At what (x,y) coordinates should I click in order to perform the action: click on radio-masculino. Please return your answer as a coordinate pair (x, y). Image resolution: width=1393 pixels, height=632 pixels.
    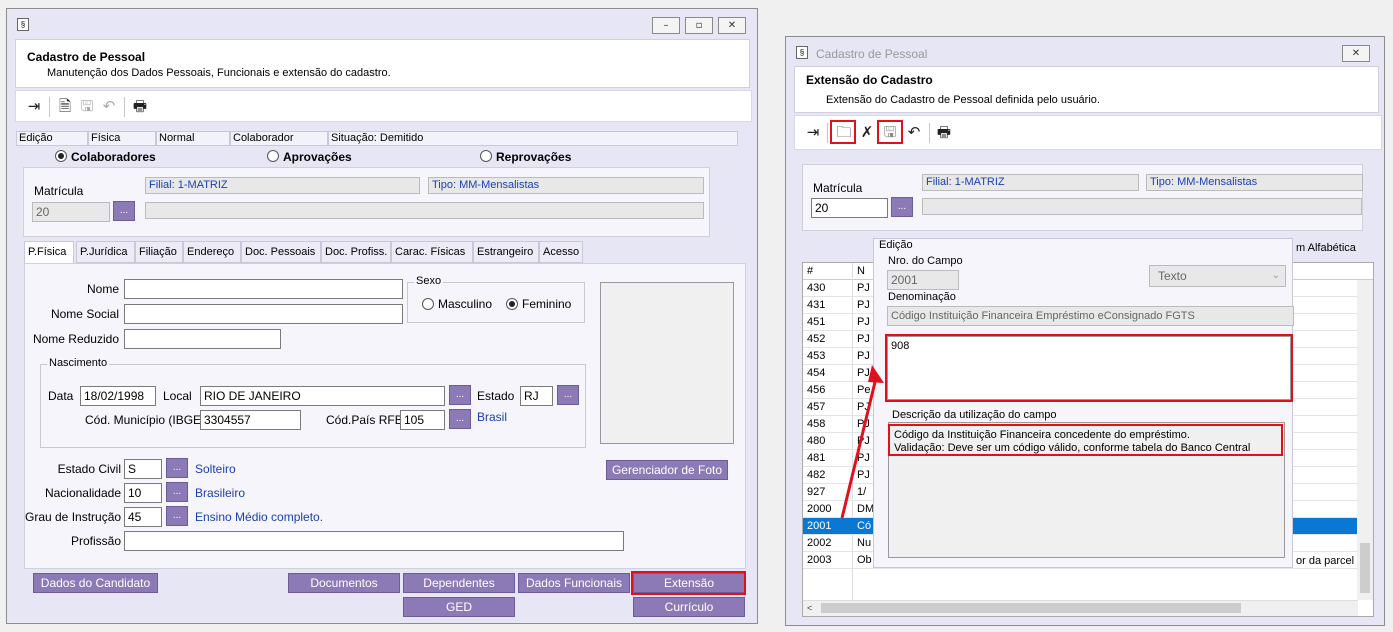
    Looking at the image, I should click on (428, 304).